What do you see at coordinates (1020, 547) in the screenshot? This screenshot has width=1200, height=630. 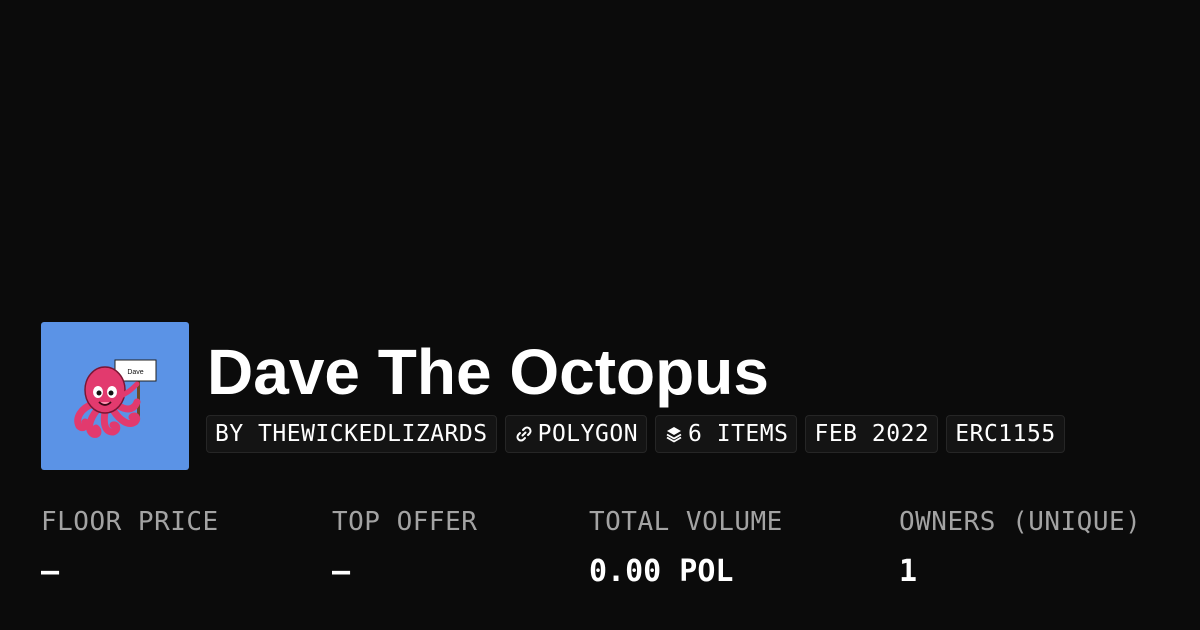 I see `stat-owners: OWNERS (UNIQUE) 1` at bounding box center [1020, 547].